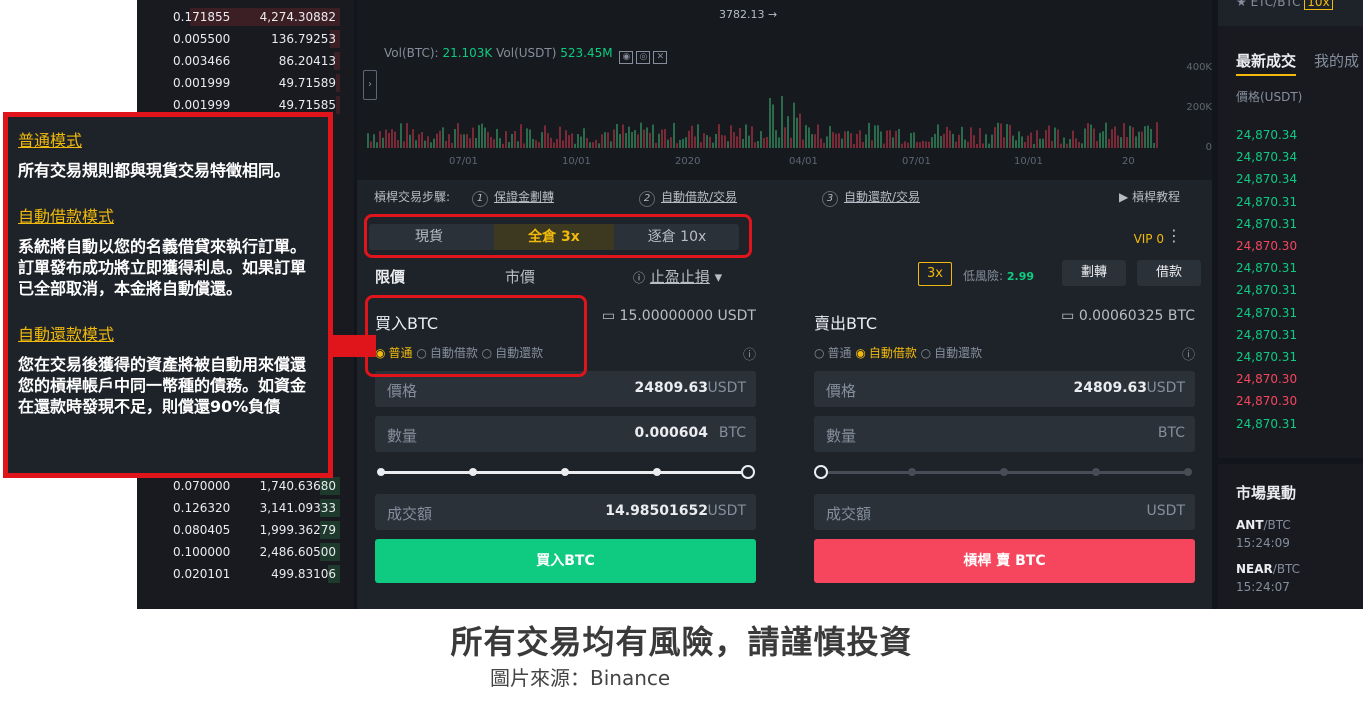 The width and height of the screenshot is (1363, 702). I want to click on sell-amount-slider, so click(1004, 472).